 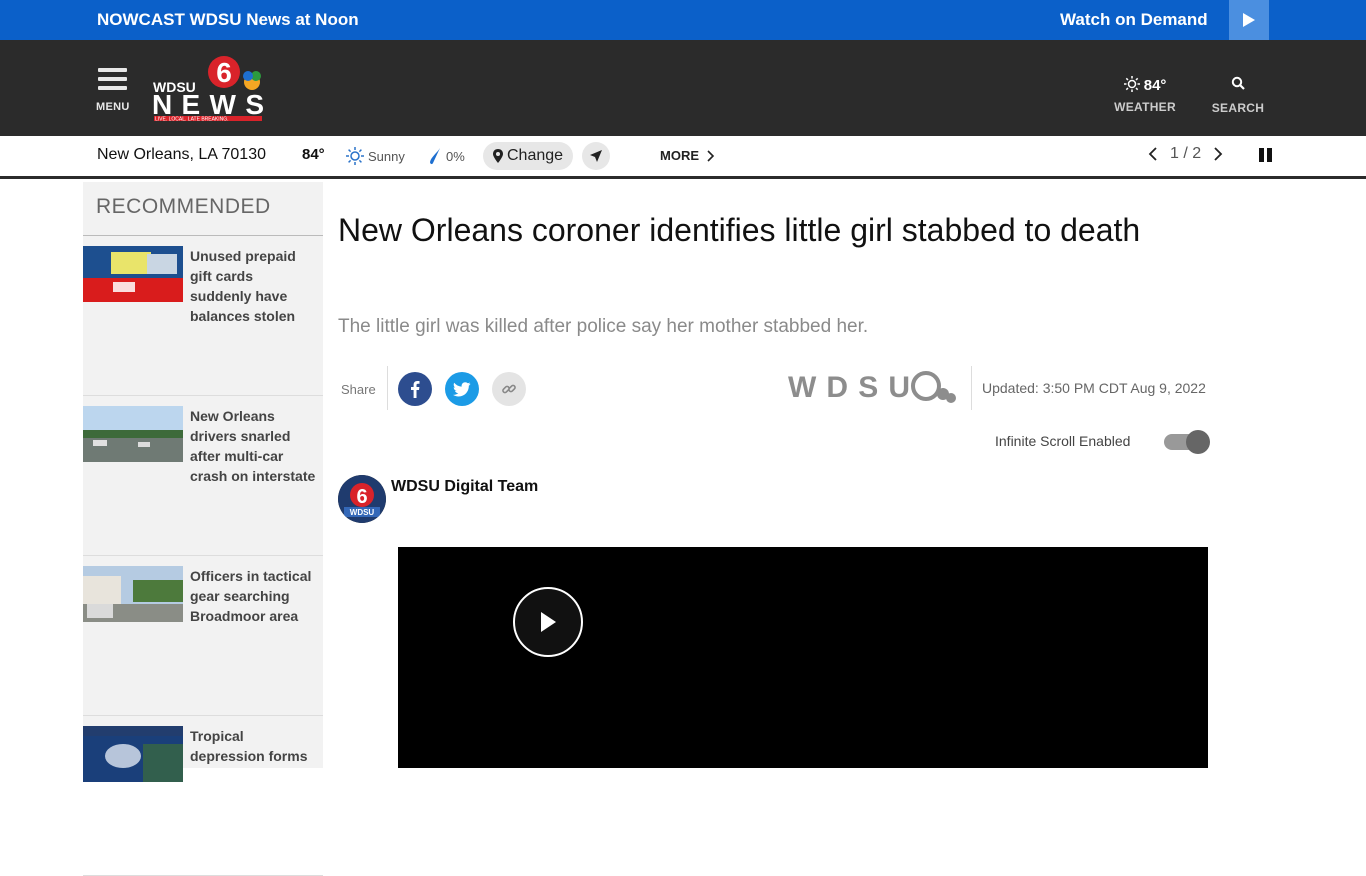 I want to click on weather-more-button: MORE, so click(x=687, y=155).